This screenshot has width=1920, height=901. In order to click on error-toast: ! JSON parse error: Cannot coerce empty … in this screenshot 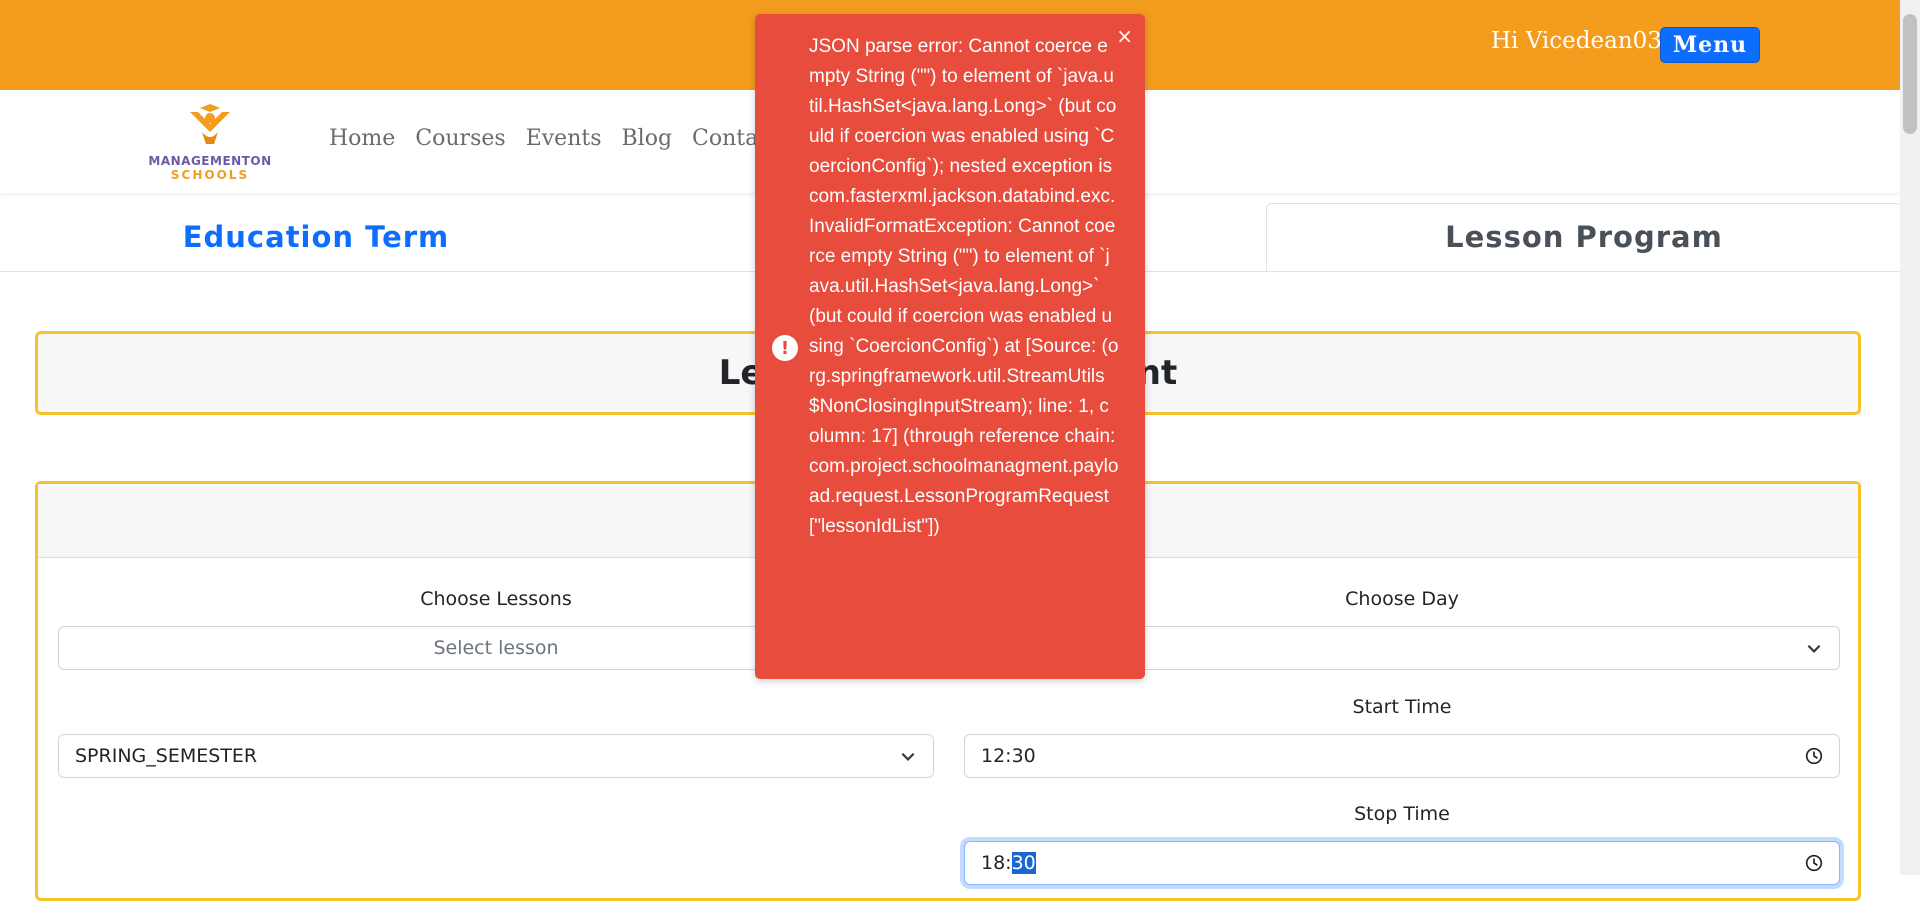, I will do `click(950, 346)`.